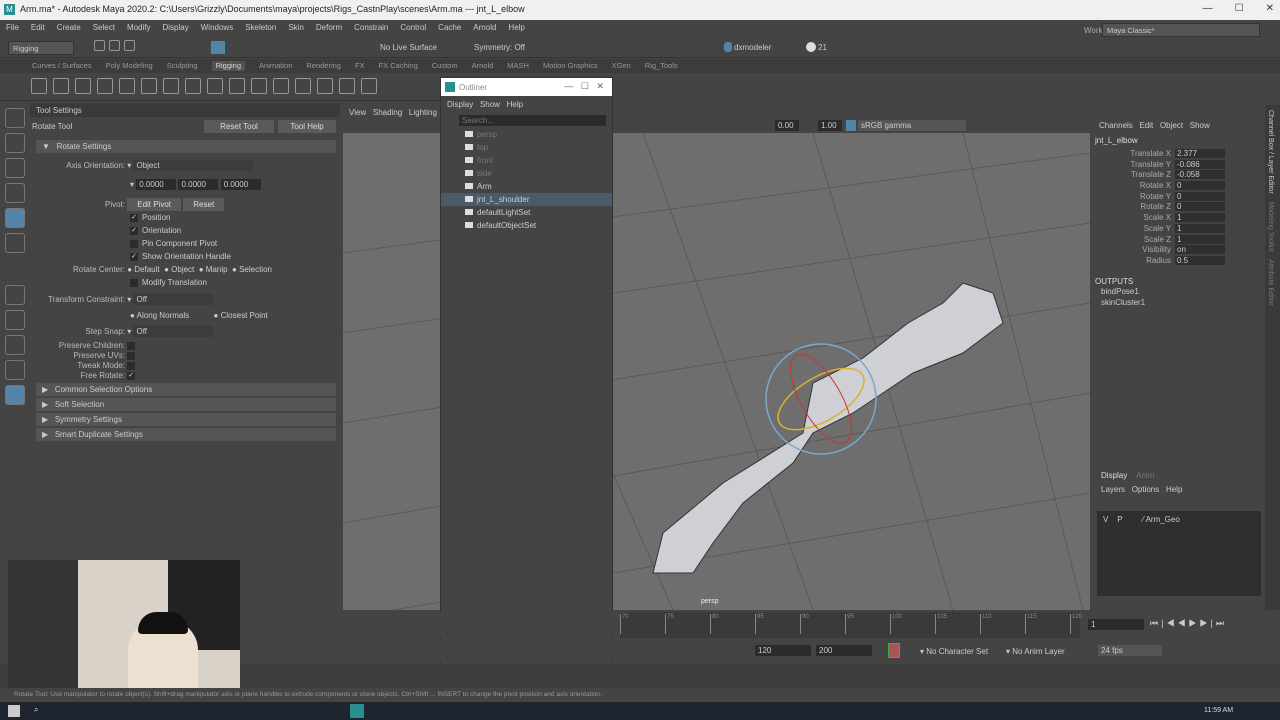 The width and height of the screenshot is (1280, 720). What do you see at coordinates (83, 86) in the screenshot?
I see `ik-spline-icon` at bounding box center [83, 86].